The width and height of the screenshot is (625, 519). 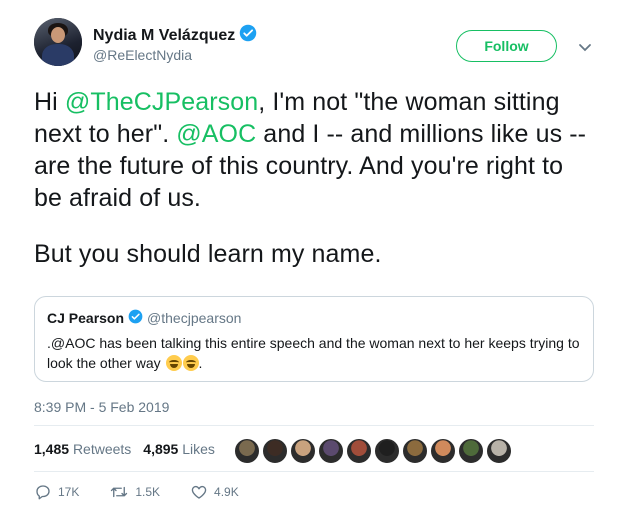 I want to click on retweet-count: 1.5K, so click(x=148, y=492).